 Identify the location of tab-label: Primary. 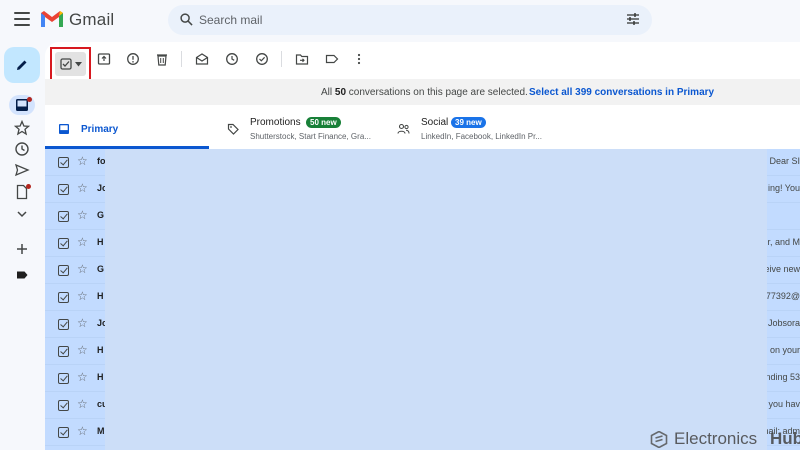
(100, 129).